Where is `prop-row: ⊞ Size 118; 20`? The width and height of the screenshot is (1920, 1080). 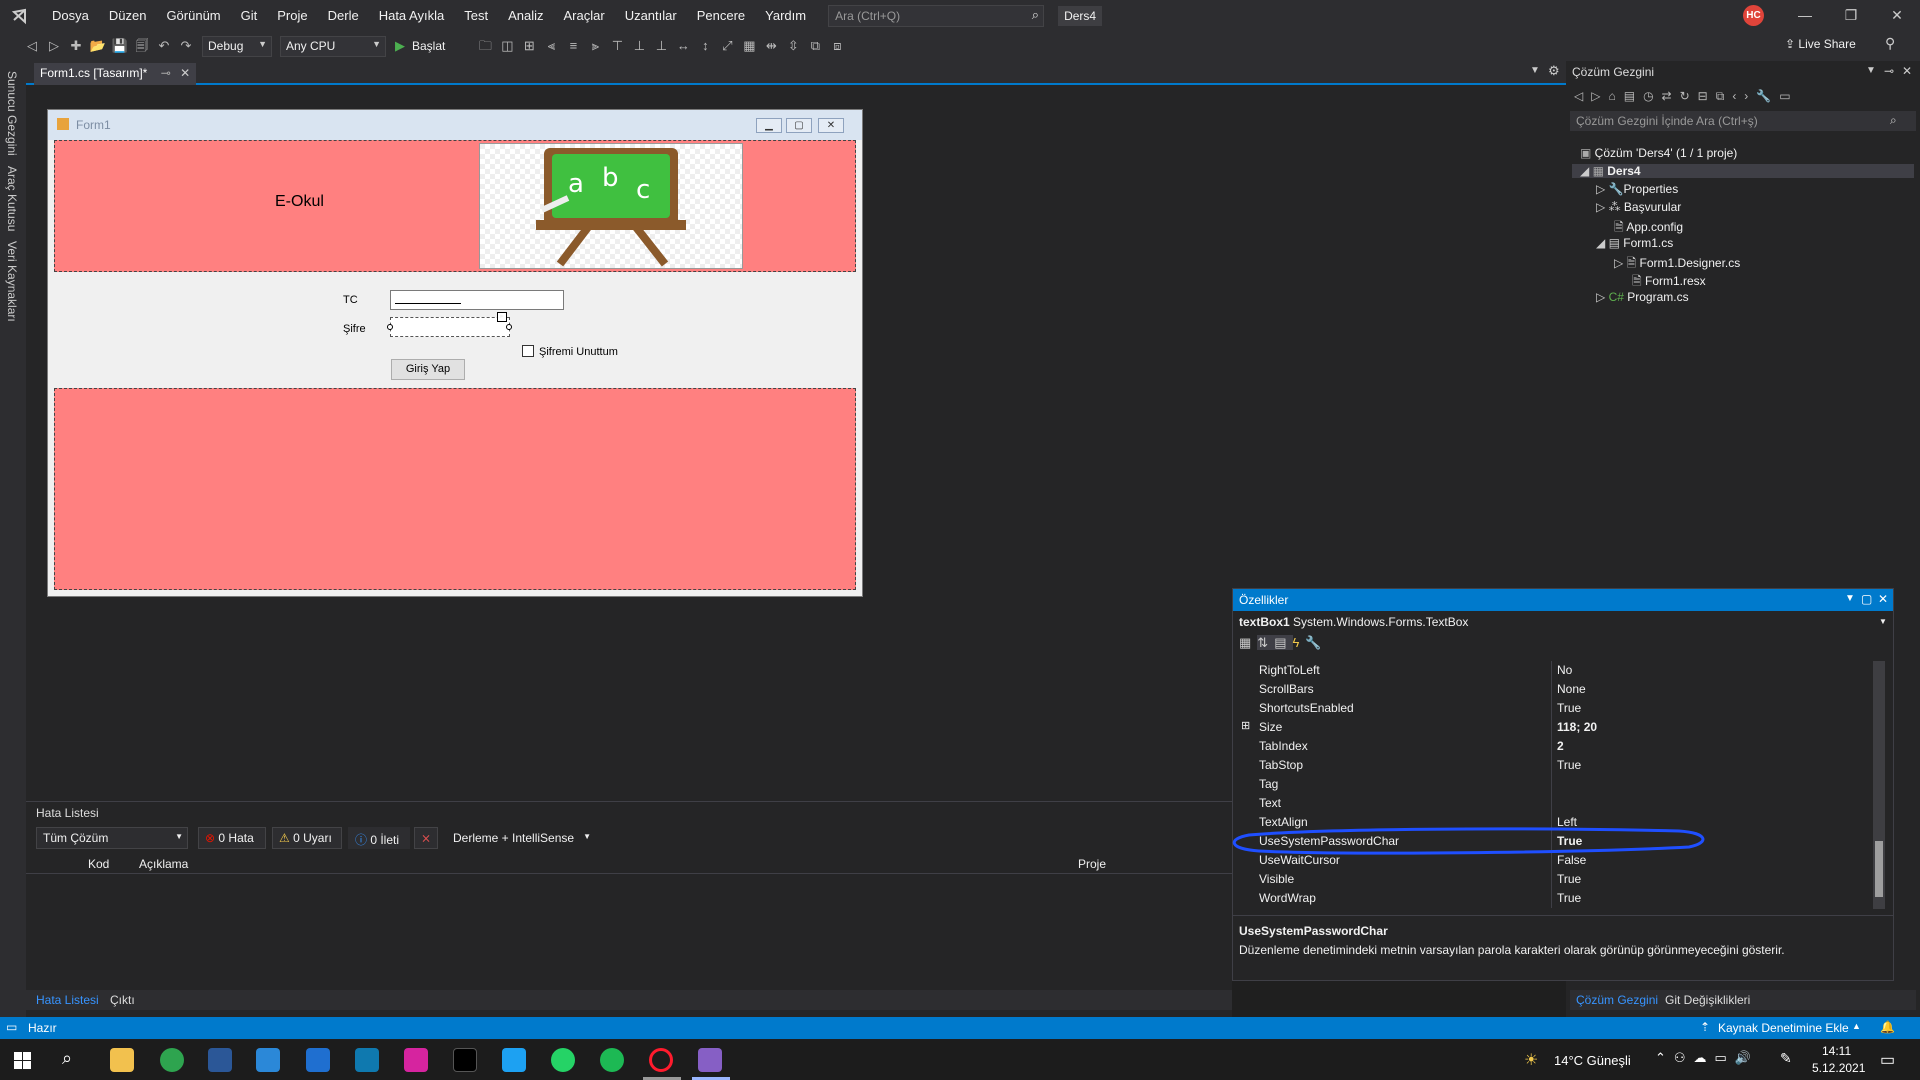 prop-row: ⊞ Size 118; 20 is located at coordinates (1554, 727).